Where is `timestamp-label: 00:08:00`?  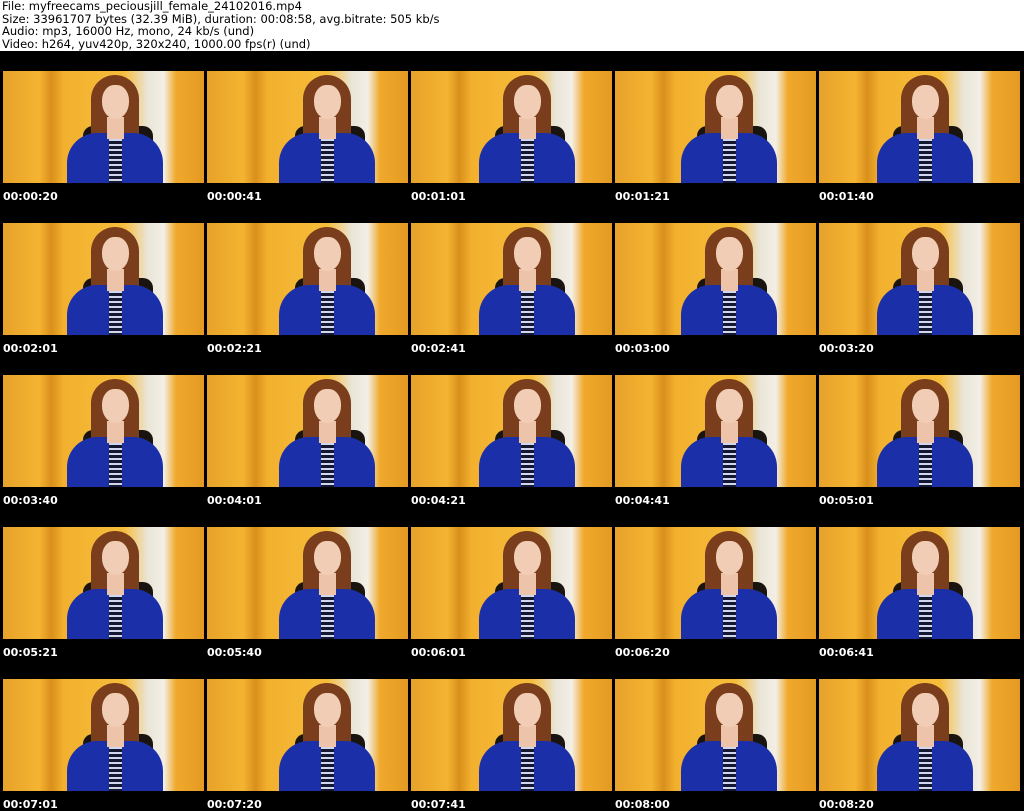 timestamp-label: 00:08:00 is located at coordinates (642, 804).